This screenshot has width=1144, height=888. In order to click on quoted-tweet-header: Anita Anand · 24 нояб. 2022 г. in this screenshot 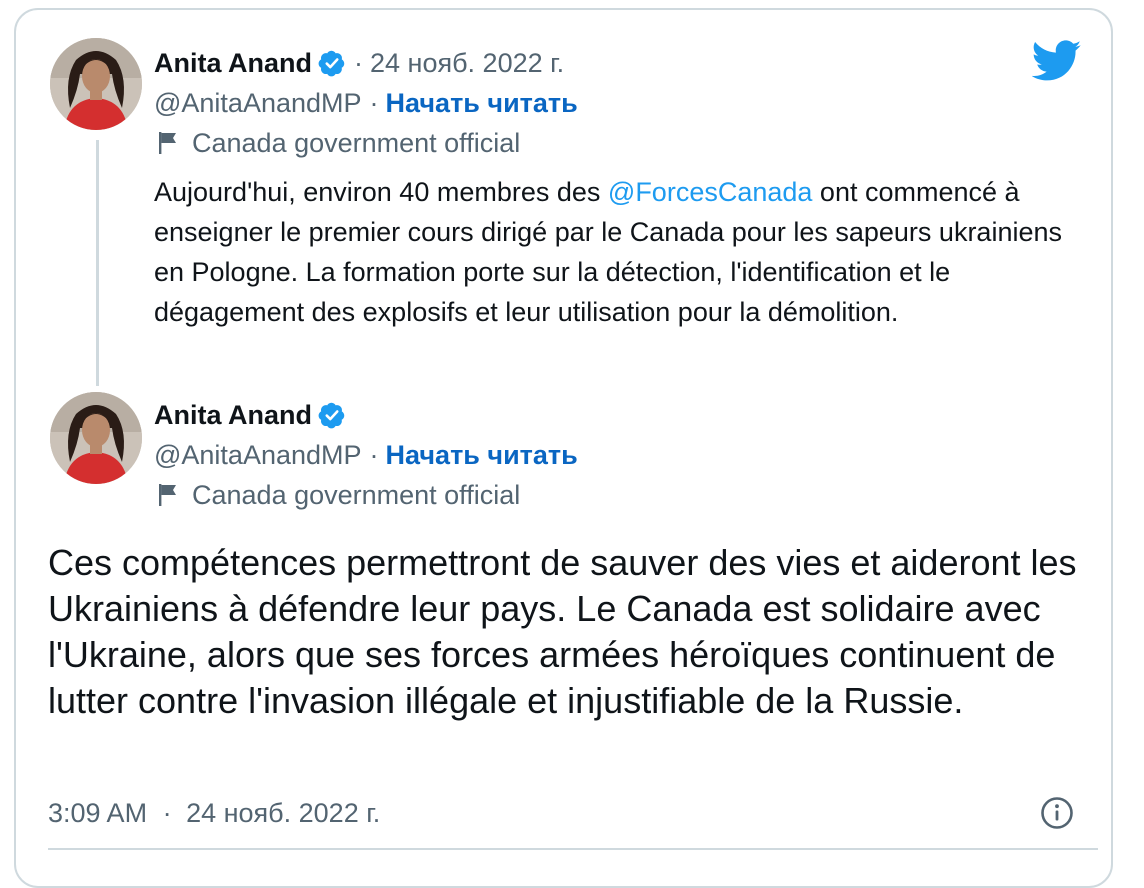, I will do `click(359, 63)`.